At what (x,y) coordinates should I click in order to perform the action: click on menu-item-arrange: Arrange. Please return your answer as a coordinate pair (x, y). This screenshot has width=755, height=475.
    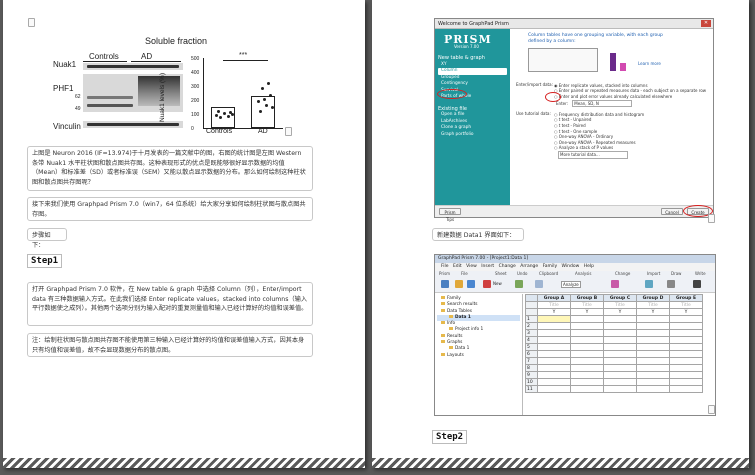
    Looking at the image, I should click on (531, 266).